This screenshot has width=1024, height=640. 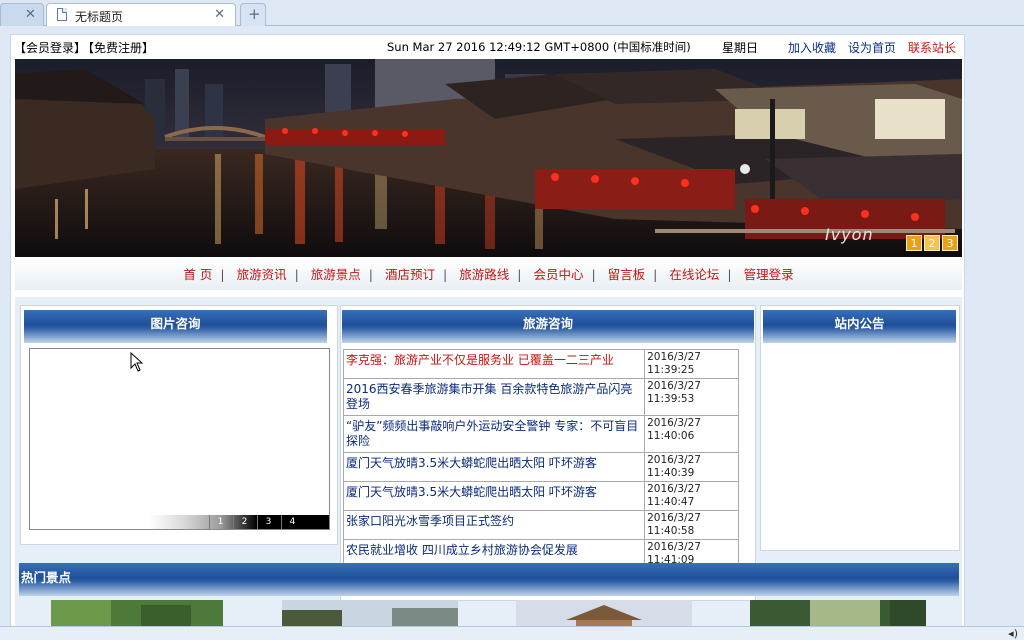 I want to click on news-date: 2016/3/27 11:40:58, so click(x=691, y=525).